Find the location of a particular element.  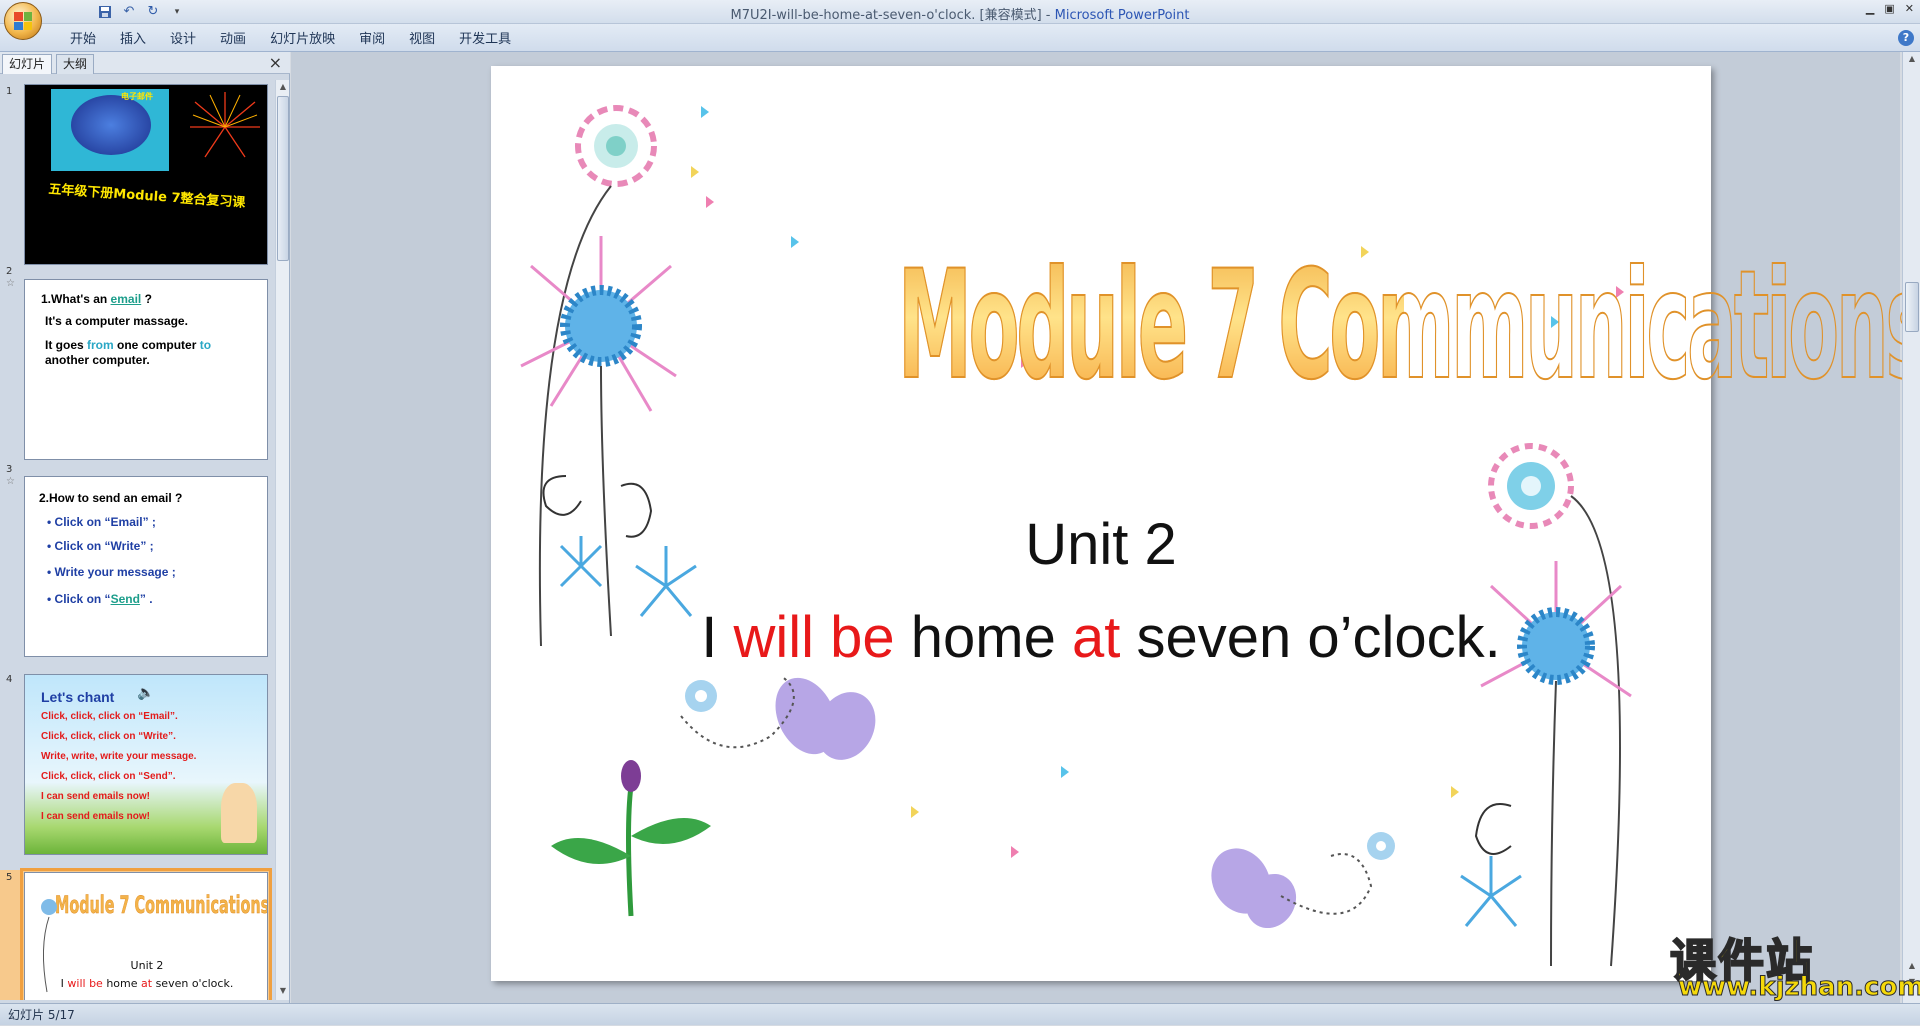

a2b: from is located at coordinates (100, 345).